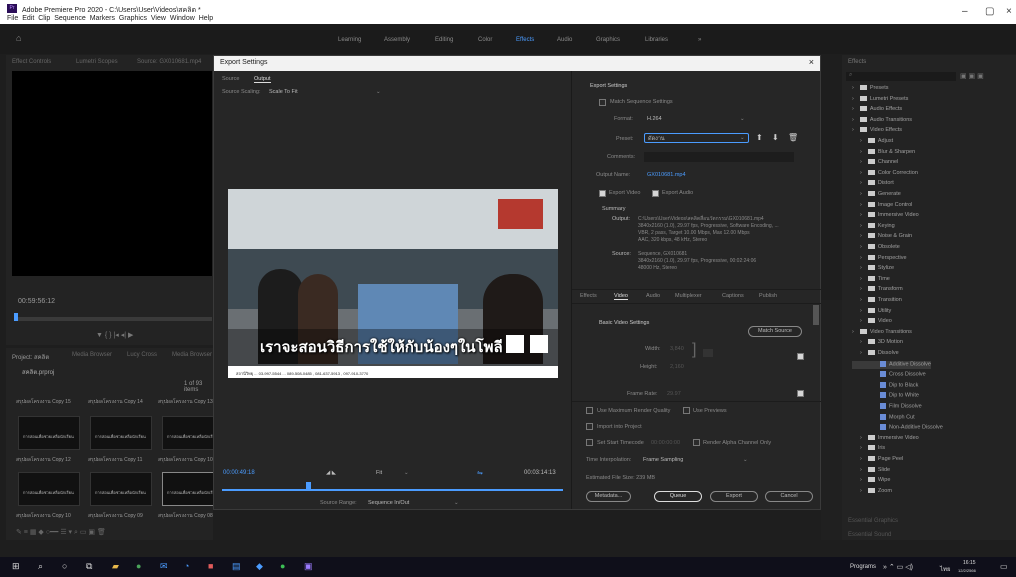  What do you see at coordinates (525, 40) in the screenshot?
I see `workspace-effects: Effects` at bounding box center [525, 40].